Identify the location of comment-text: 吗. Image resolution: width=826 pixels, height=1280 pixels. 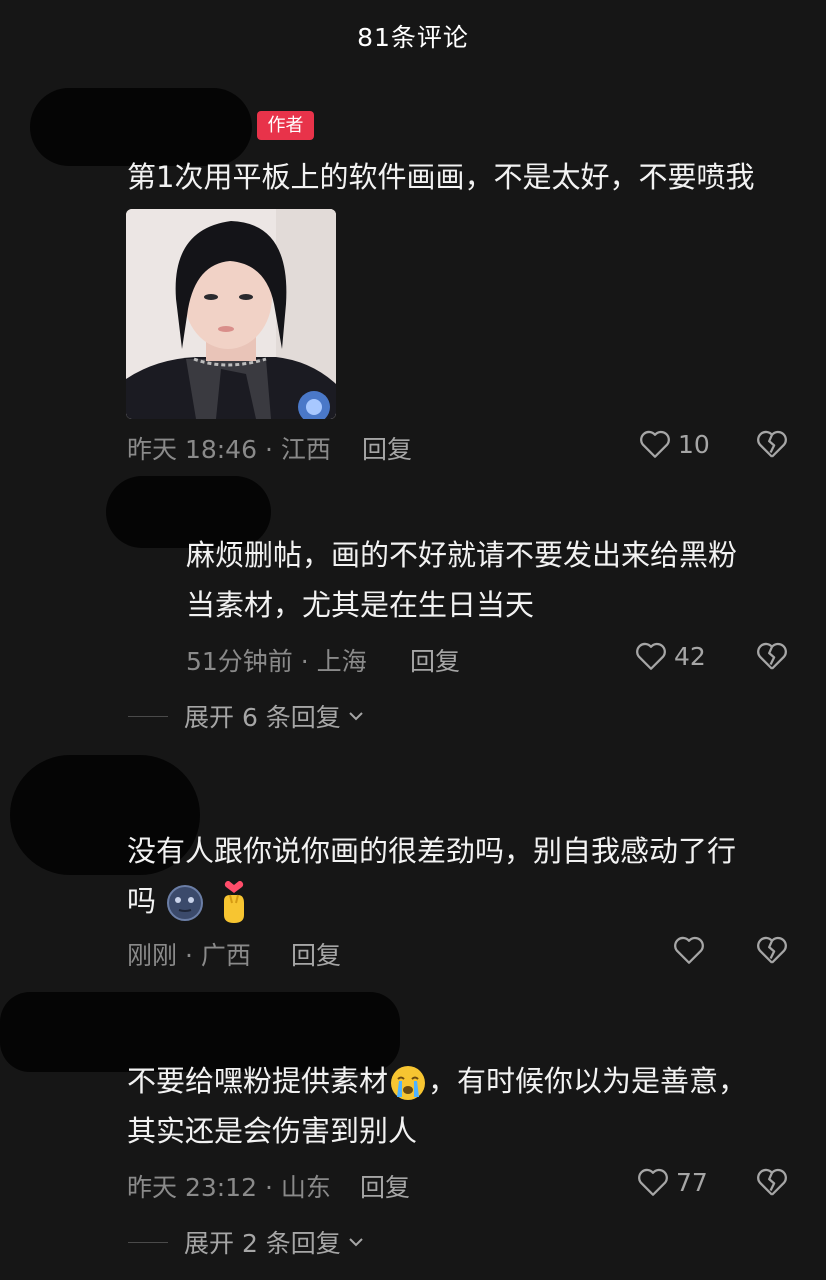
(190, 901).